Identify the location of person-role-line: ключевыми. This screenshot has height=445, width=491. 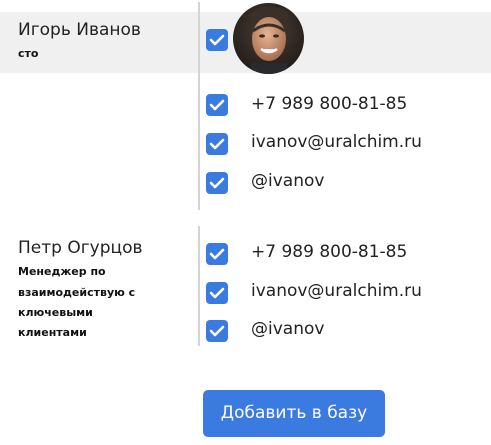
(55, 312).